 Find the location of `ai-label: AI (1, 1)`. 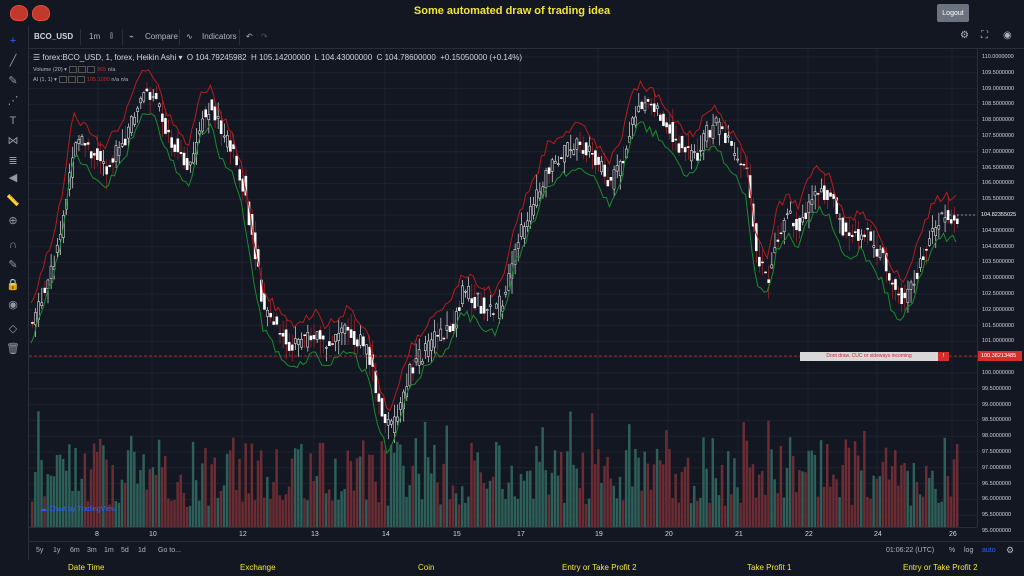

ai-label: AI (1, 1) is located at coordinates (43, 80).